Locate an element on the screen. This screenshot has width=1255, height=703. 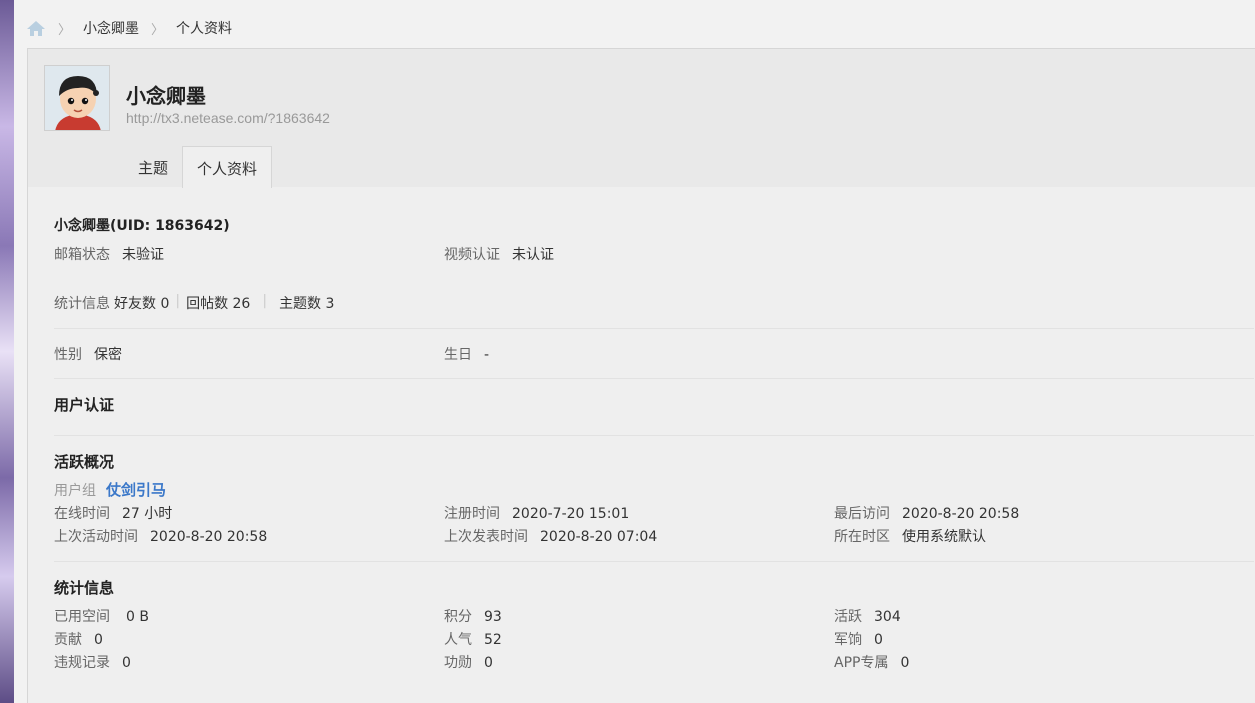
last-post-value: 2020-8-20 07:04 is located at coordinates (599, 537).